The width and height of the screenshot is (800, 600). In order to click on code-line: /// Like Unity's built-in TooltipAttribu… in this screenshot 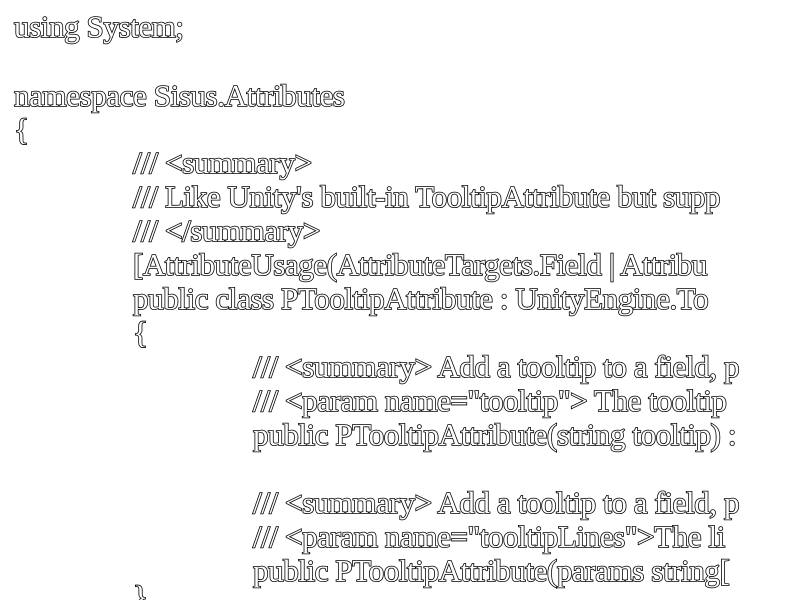, I will do `click(426, 197)`.